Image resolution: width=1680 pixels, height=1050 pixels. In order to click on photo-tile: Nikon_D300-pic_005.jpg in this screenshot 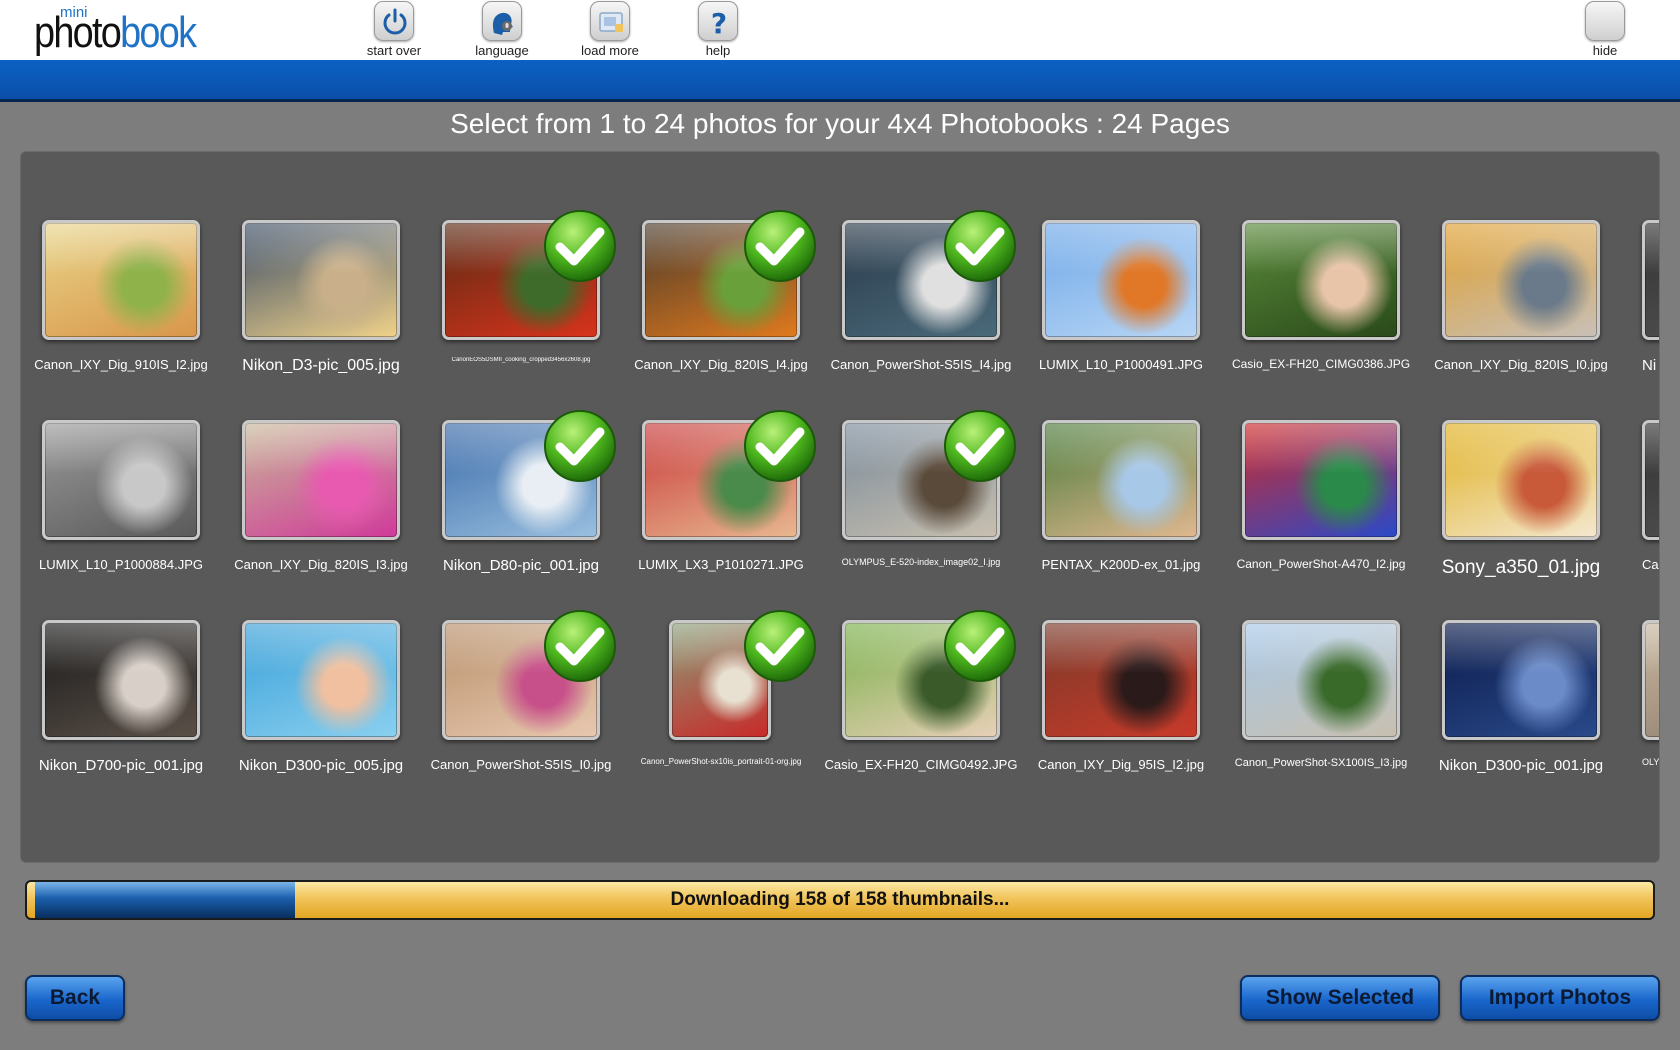, I will do `click(312, 663)`.